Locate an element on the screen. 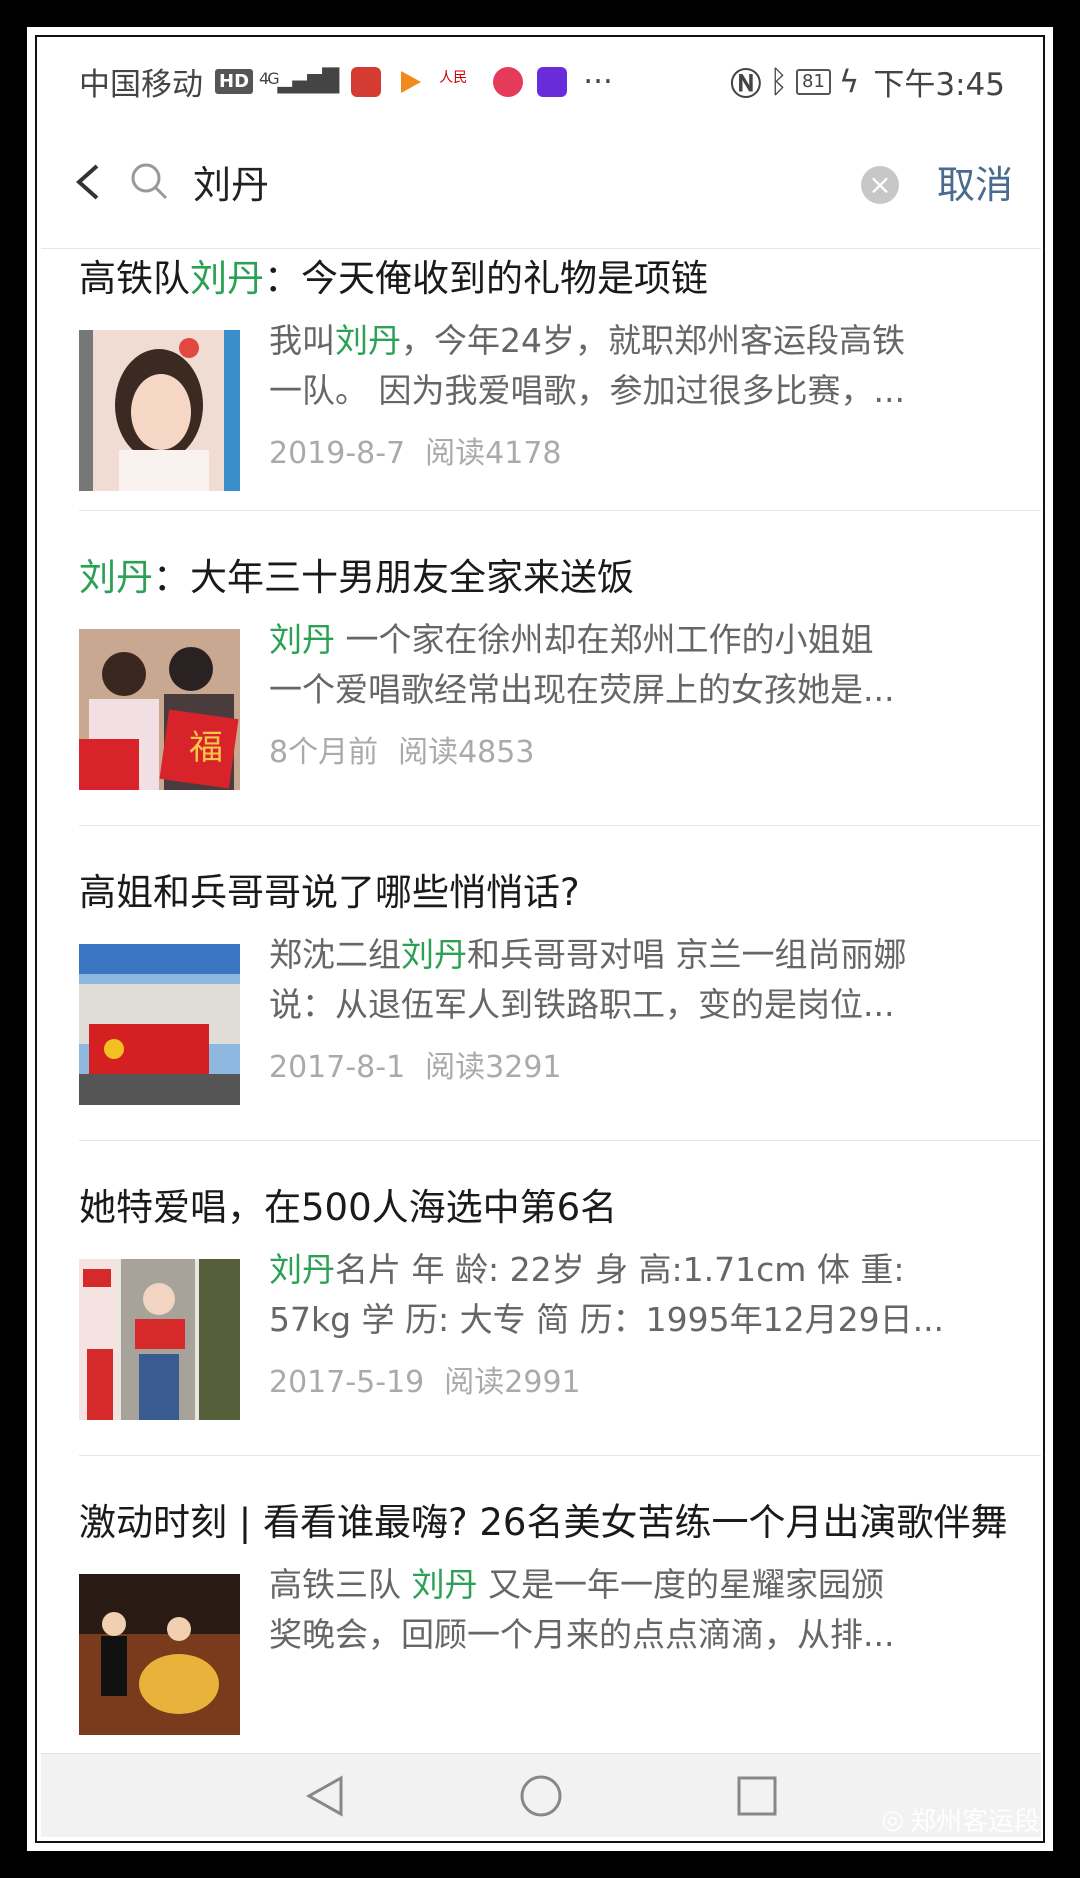  nav-recent-apps-icon is located at coordinates (757, 1796).